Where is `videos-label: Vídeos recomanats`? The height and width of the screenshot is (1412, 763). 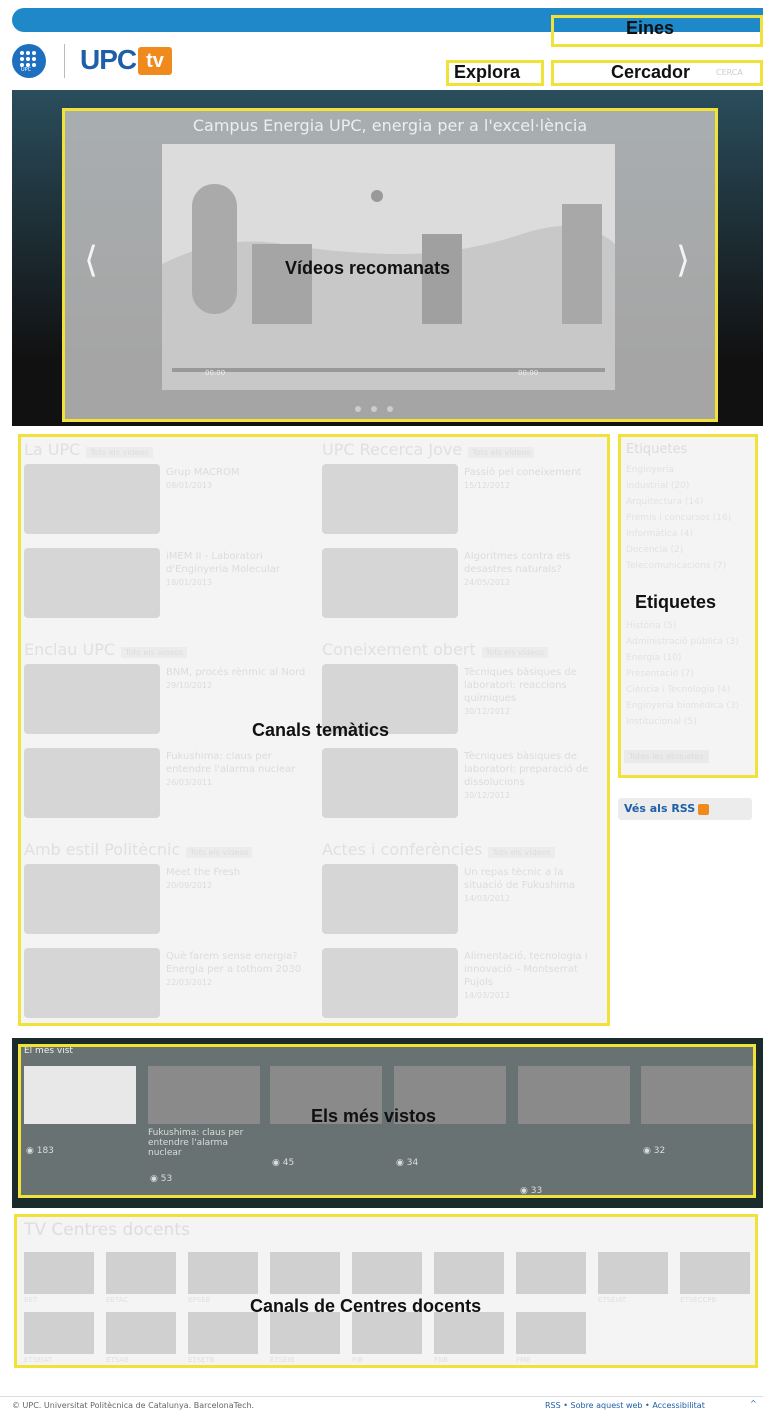
videos-label: Vídeos recomanats is located at coordinates (368, 268).